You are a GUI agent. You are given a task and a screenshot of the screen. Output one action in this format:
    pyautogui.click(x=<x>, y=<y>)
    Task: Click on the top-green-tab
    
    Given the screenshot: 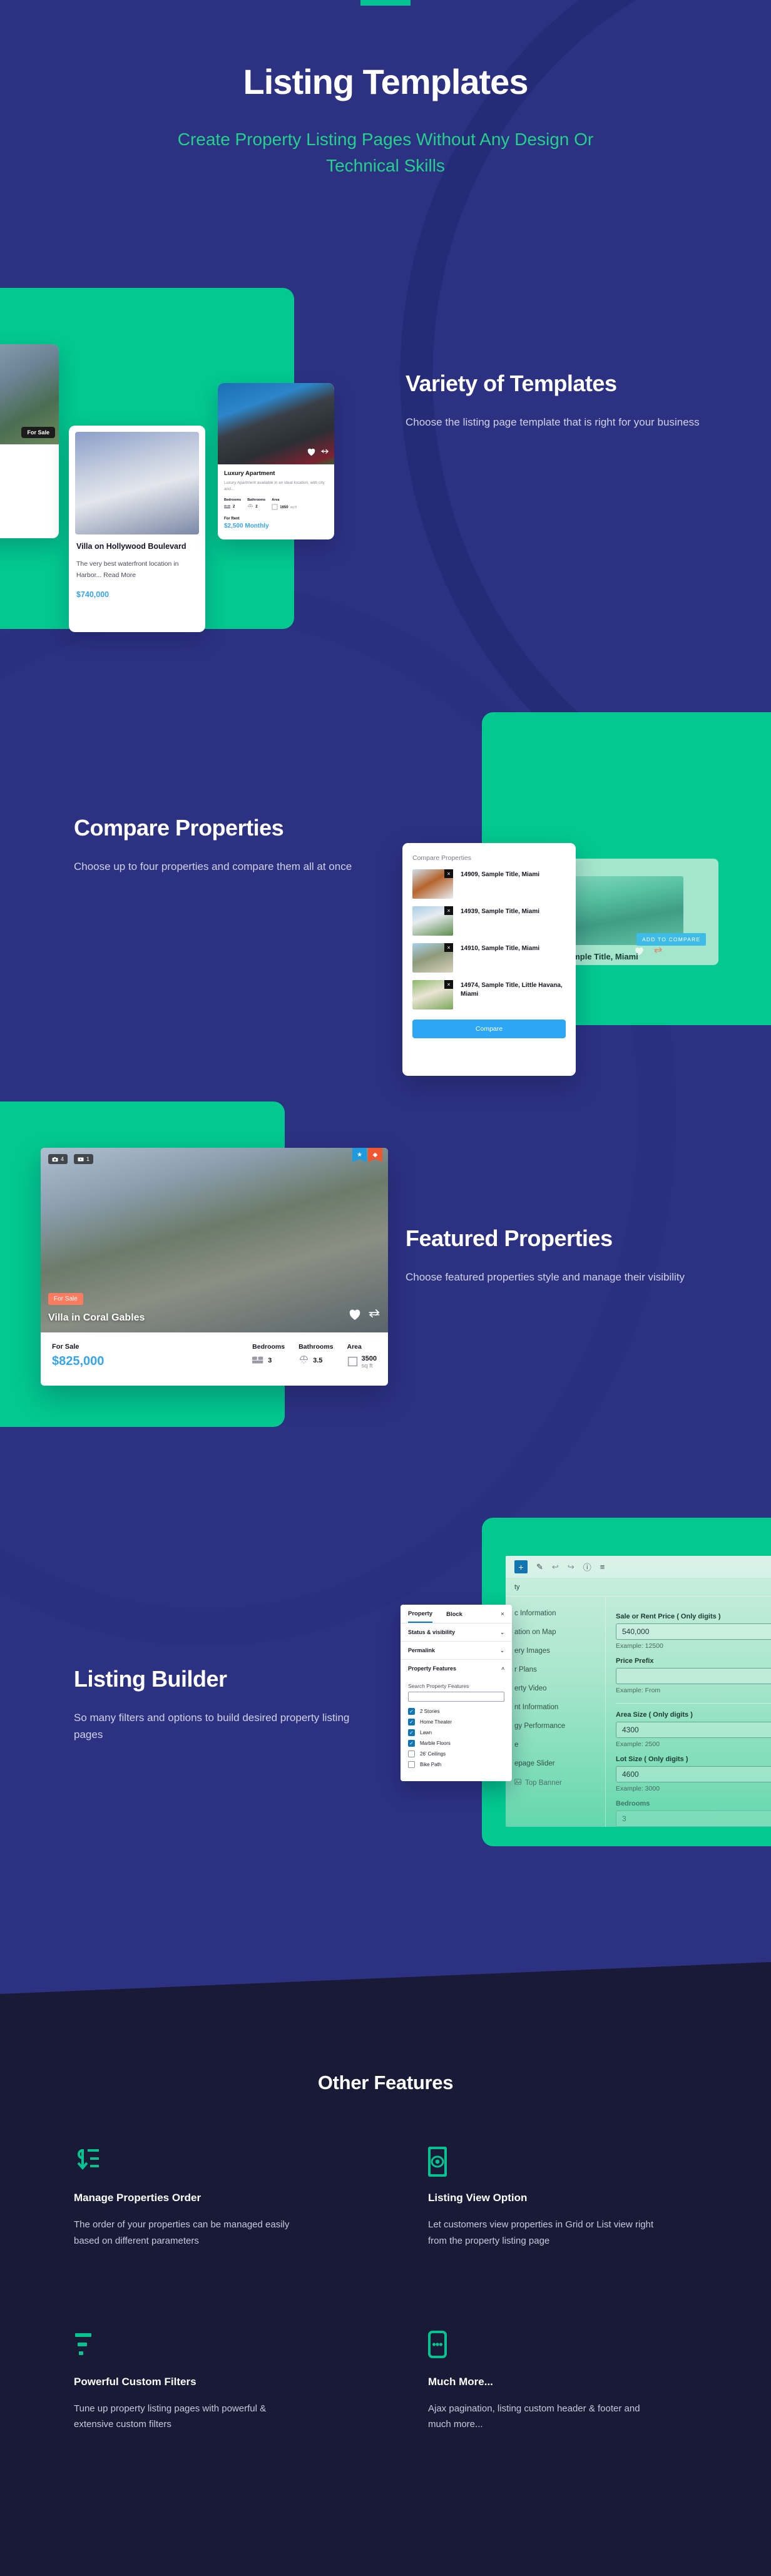 What is the action you would take?
    pyautogui.click(x=385, y=3)
    